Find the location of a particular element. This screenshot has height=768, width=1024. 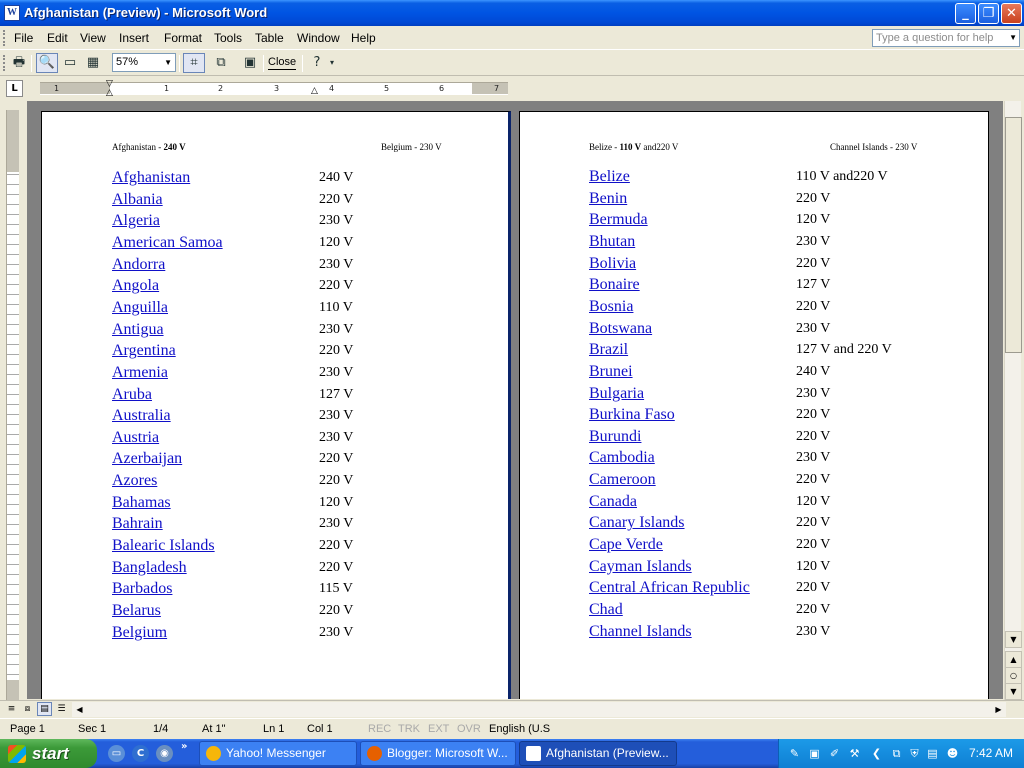

country-link: Bonaire is located at coordinates (614, 285).